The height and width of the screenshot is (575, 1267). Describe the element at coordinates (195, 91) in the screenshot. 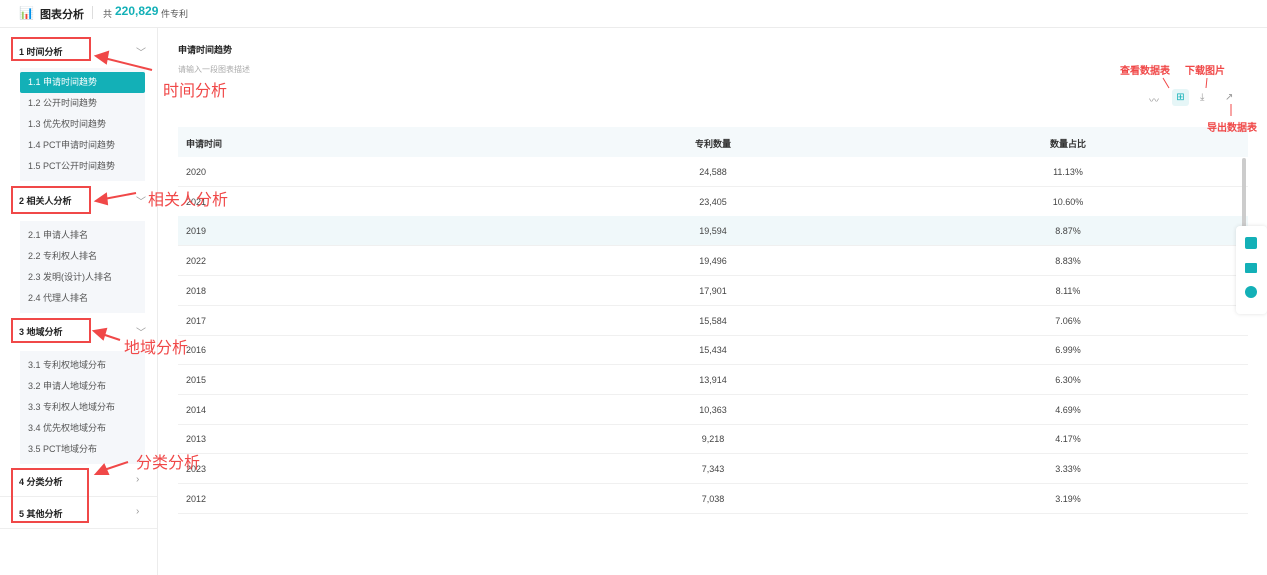

I see `annotation-label: 时间分析` at that location.